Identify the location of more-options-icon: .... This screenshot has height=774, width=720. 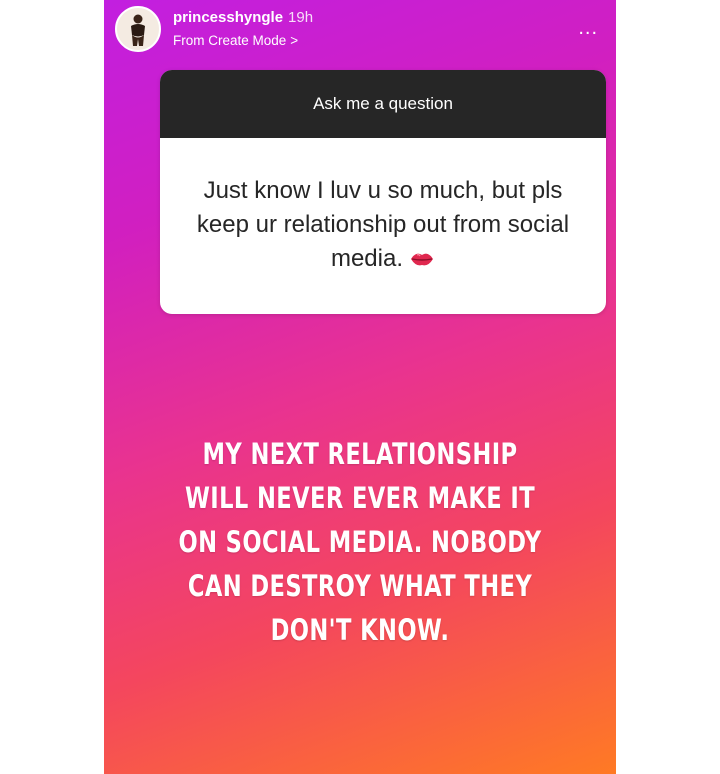
(588, 28).